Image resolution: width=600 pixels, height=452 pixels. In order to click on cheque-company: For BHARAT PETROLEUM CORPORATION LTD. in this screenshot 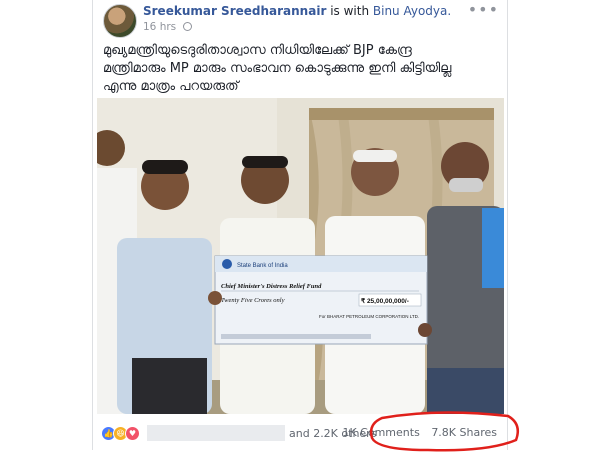, I will do `click(369, 316)`.